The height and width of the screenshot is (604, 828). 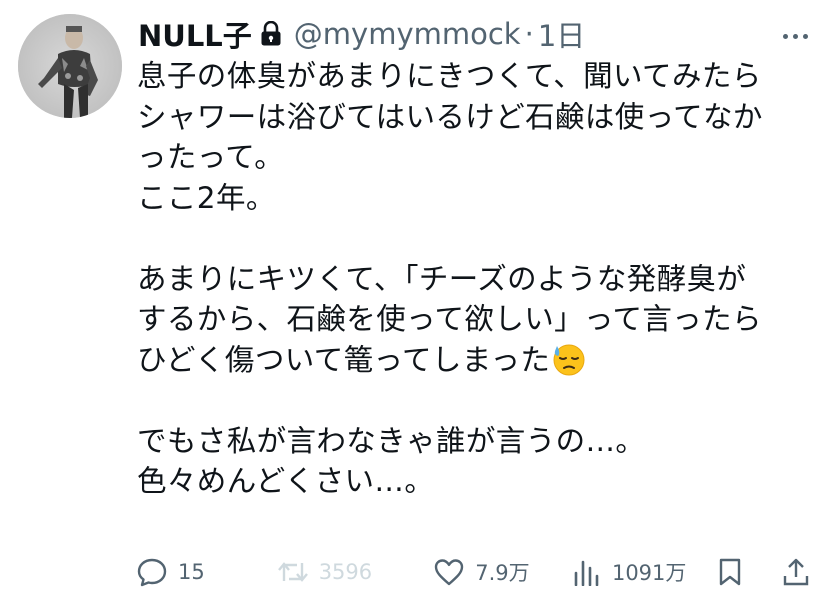 What do you see at coordinates (407, 34) in the screenshot?
I see `author-handle: @mymymmock` at bounding box center [407, 34].